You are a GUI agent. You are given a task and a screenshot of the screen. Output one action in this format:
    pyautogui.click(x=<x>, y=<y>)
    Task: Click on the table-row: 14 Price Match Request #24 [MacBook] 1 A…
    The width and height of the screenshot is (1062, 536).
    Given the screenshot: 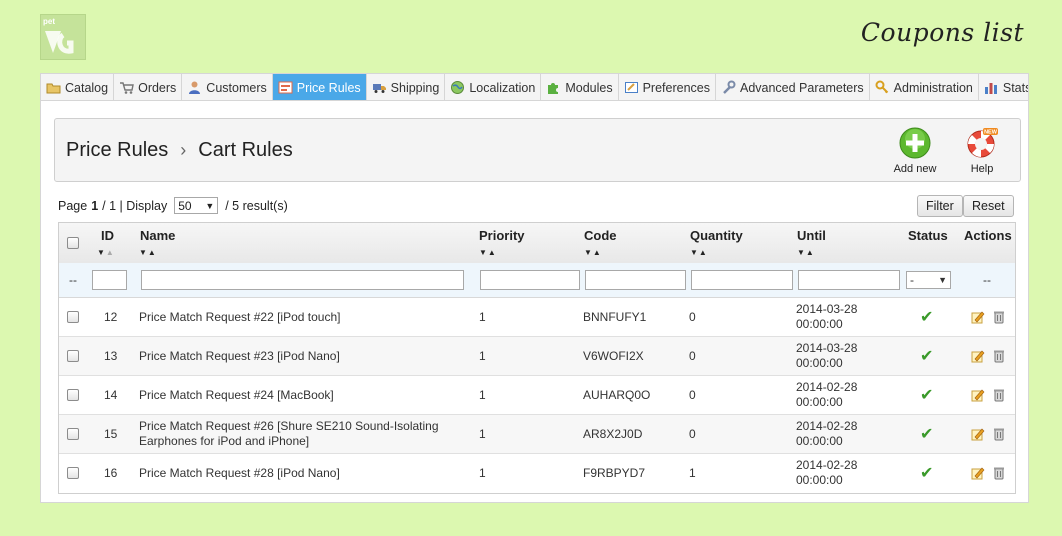 What is the action you would take?
    pyautogui.click(x=537, y=395)
    